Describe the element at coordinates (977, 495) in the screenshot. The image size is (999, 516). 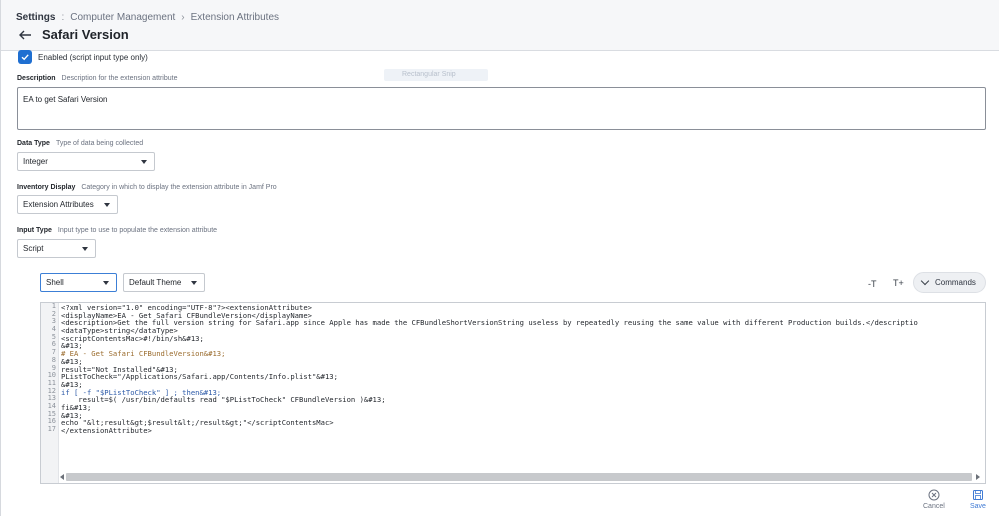
I see `save-disk-icon` at that location.